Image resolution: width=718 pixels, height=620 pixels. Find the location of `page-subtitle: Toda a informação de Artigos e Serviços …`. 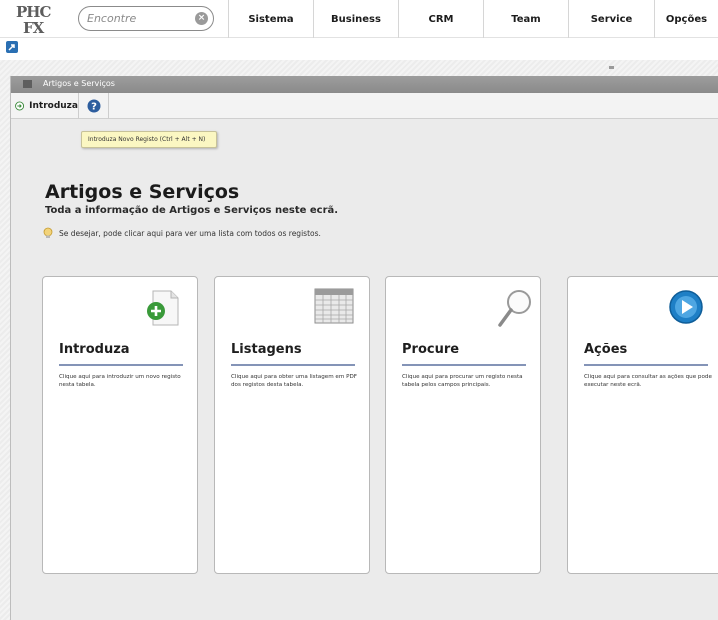

page-subtitle: Toda a informação de Artigos e Serviços … is located at coordinates (192, 210).